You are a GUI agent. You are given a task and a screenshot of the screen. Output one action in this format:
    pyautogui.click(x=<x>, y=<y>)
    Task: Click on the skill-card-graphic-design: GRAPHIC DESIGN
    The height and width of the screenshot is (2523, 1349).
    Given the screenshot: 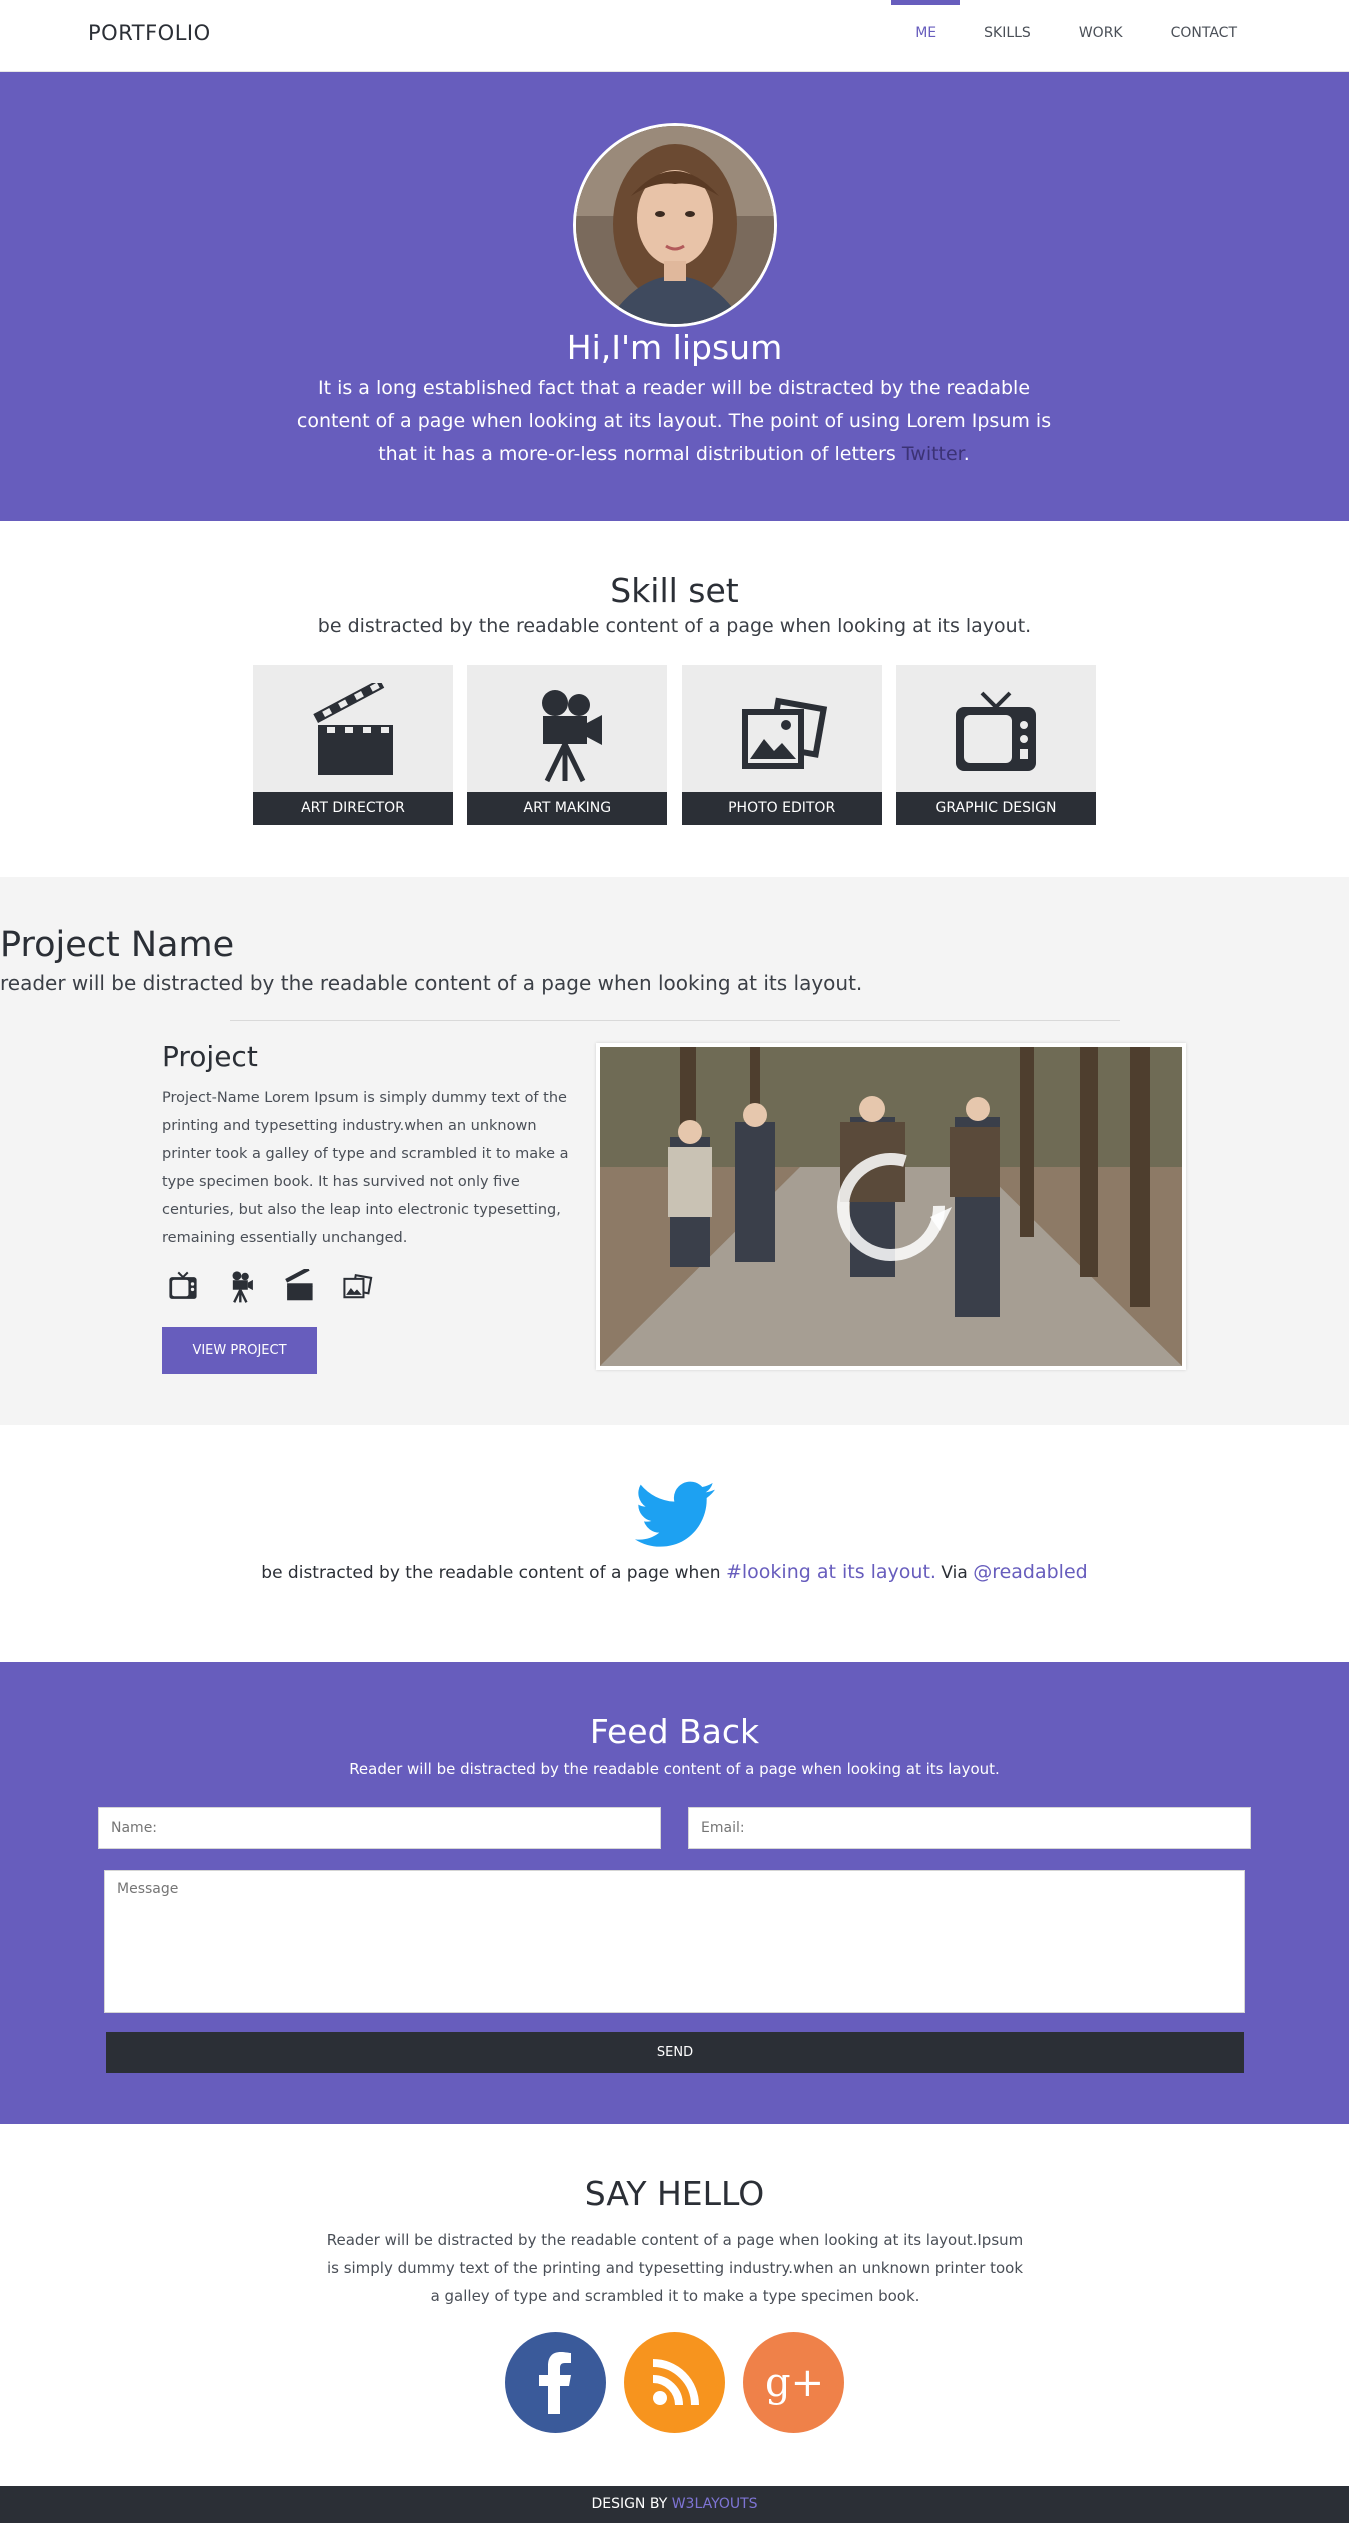 What is the action you would take?
    pyautogui.click(x=995, y=745)
    